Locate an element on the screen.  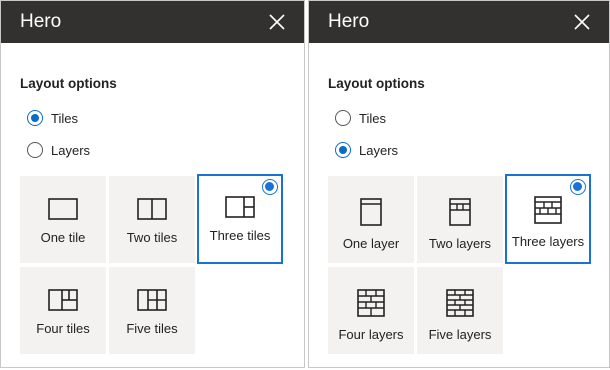
tile-four-tiles: Four tiles is located at coordinates (63, 310).